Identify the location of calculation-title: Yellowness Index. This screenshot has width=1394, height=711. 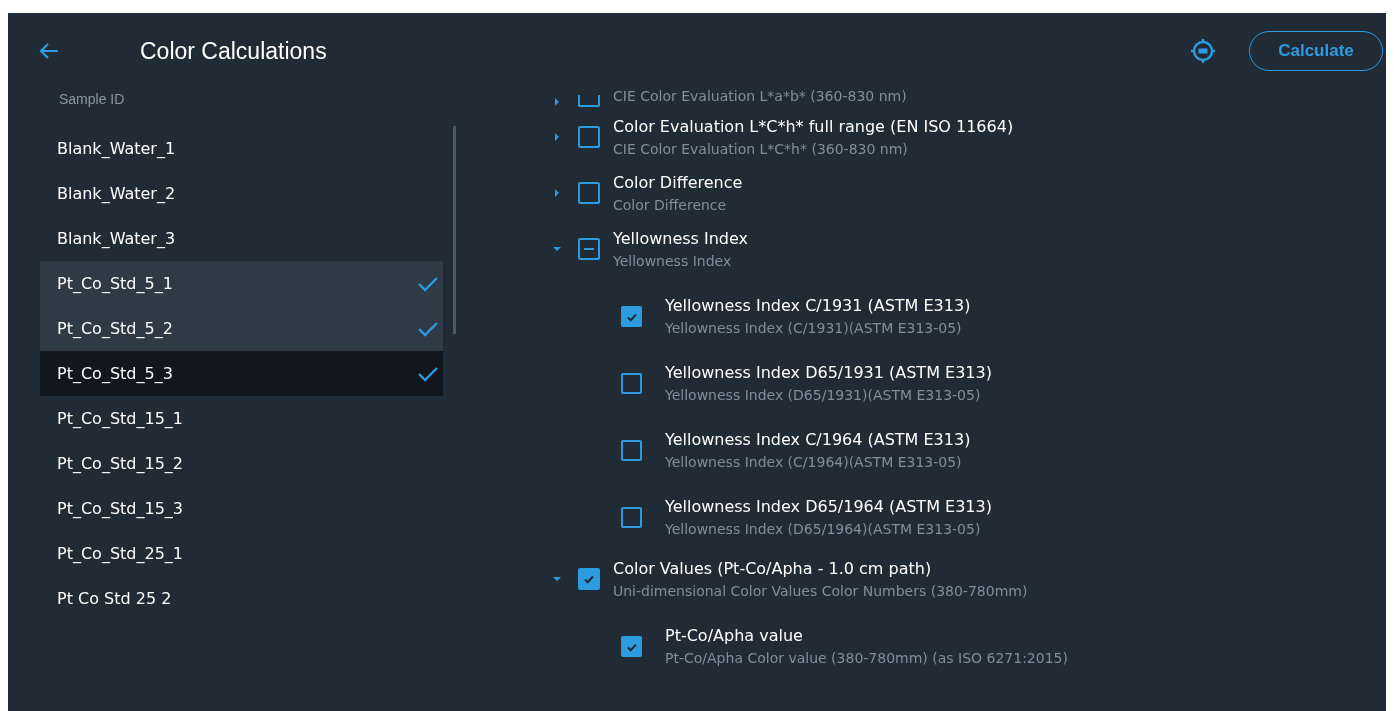
(681, 238).